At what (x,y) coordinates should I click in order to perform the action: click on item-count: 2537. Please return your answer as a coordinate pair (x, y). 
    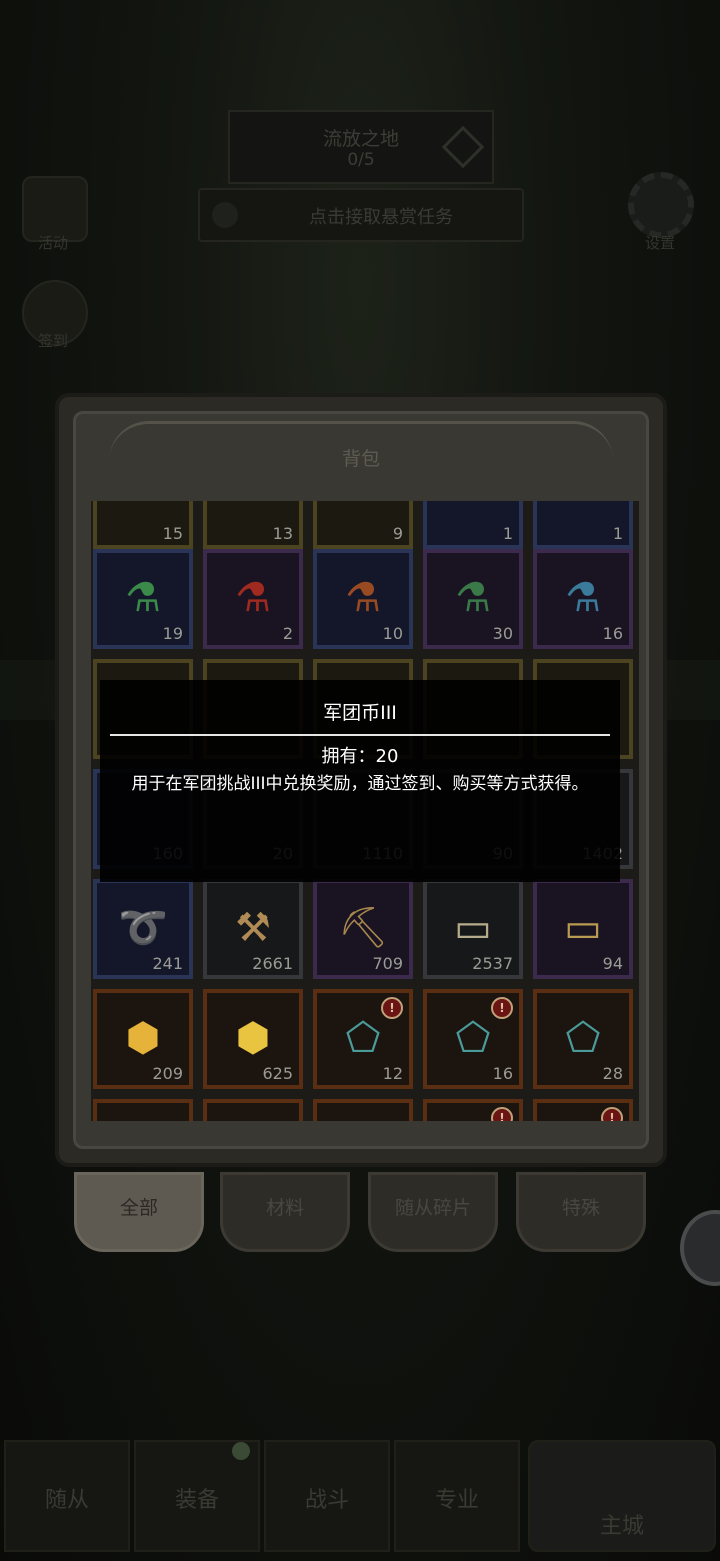
    Looking at the image, I should click on (492, 963).